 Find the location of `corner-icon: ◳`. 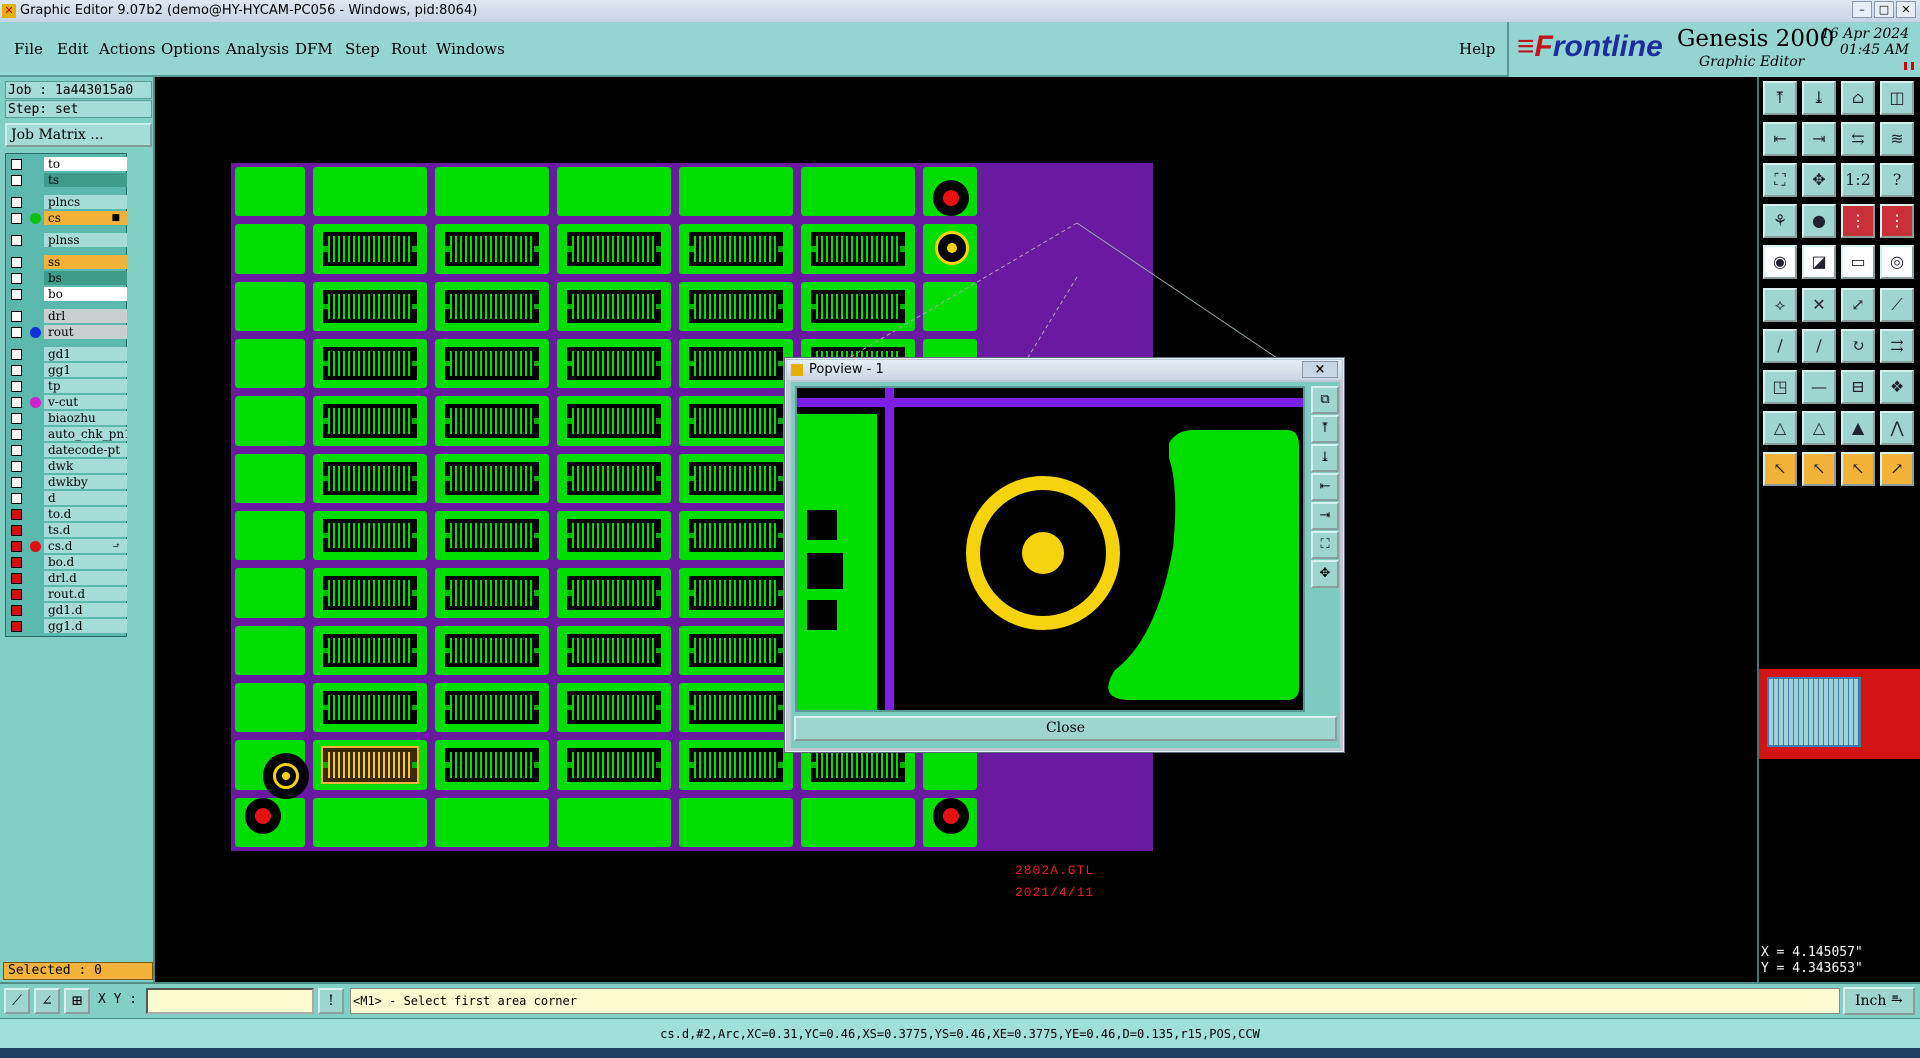

corner-icon: ◳ is located at coordinates (1780, 387).